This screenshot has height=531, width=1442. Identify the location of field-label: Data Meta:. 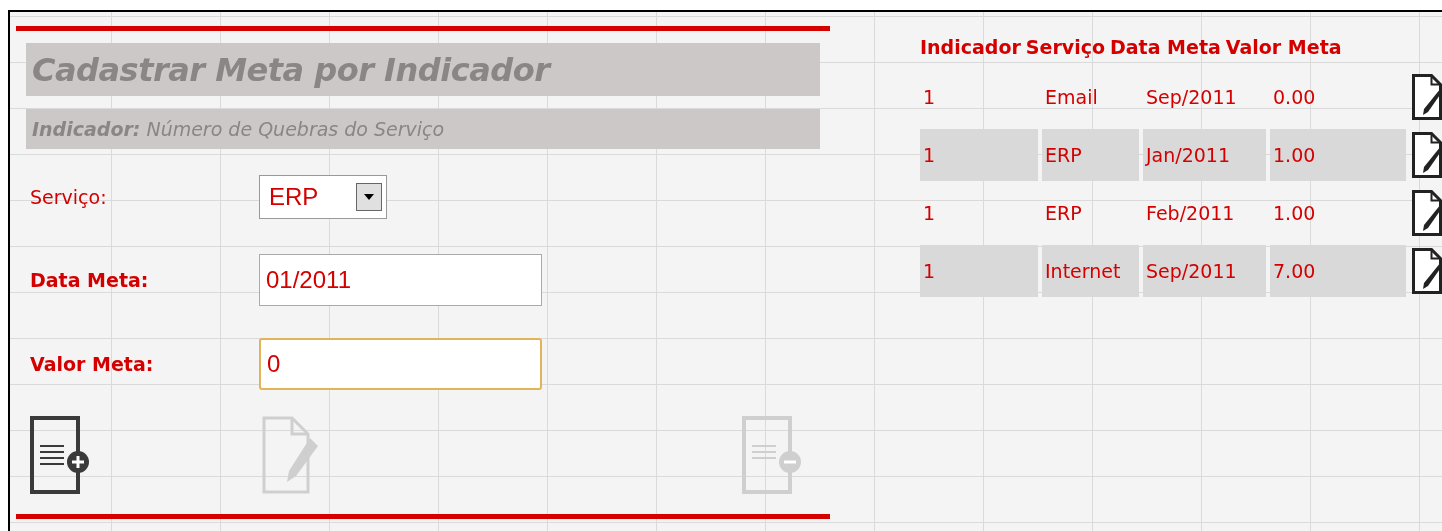
(89, 280).